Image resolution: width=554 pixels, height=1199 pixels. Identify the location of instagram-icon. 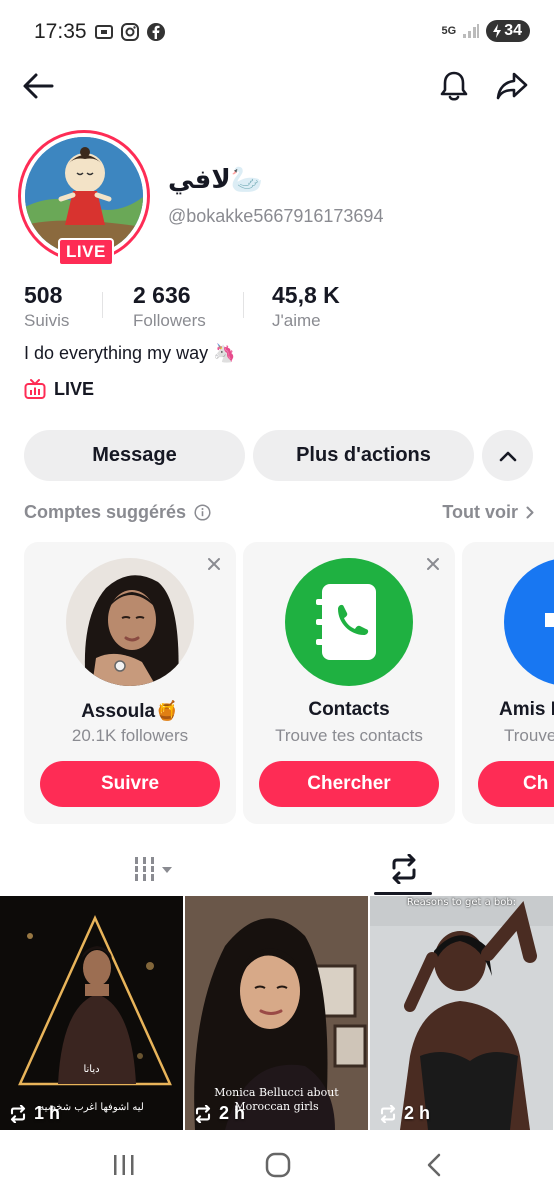
(130, 32).